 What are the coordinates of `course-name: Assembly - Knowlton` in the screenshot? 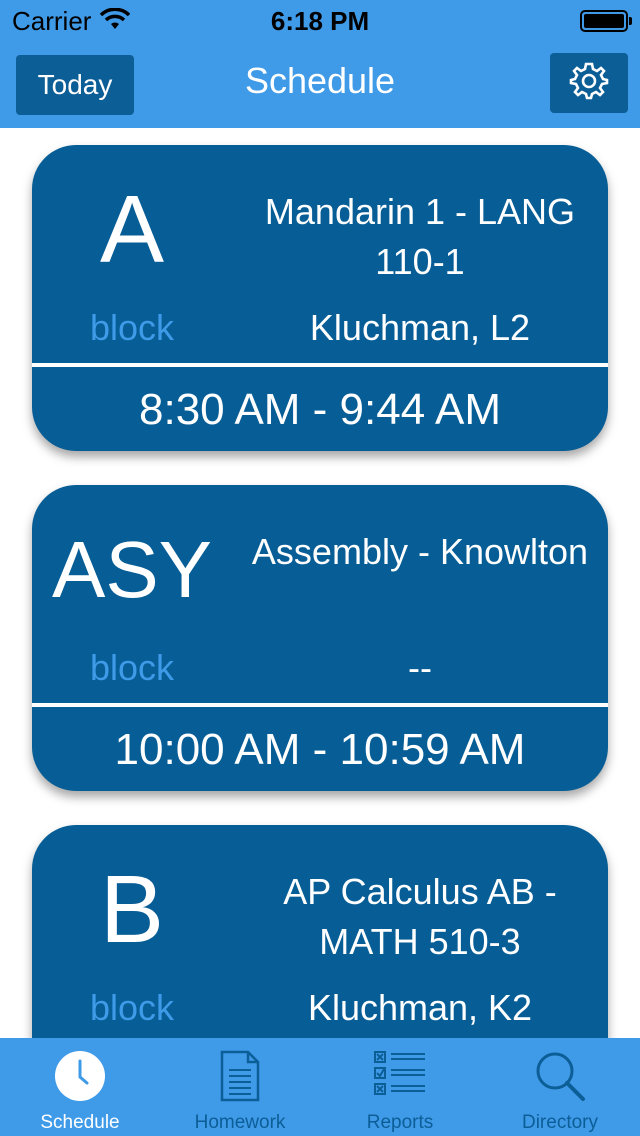 It's located at (420, 551).